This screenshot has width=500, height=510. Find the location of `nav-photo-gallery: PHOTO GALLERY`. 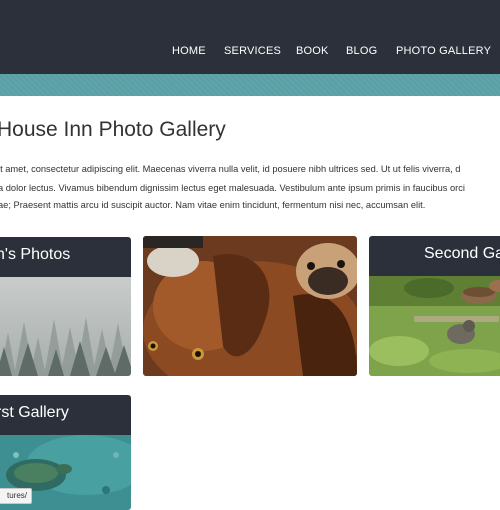

nav-photo-gallery: PHOTO GALLERY is located at coordinates (443, 51).